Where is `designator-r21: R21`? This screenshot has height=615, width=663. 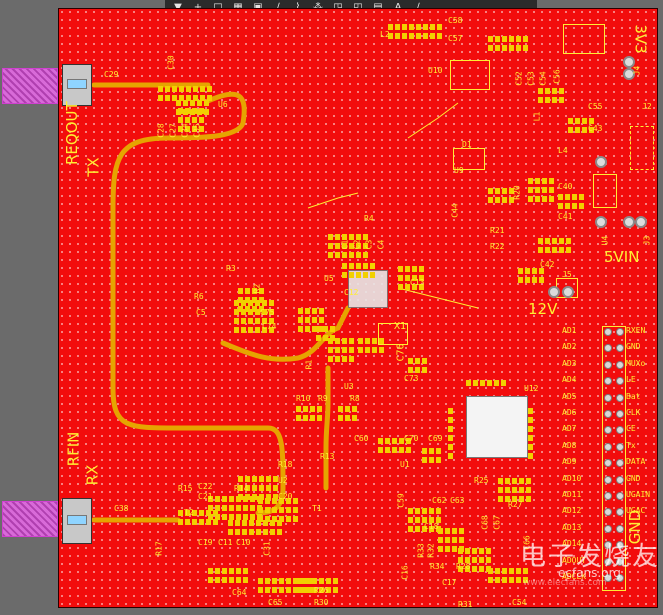 designator-r21: R21 is located at coordinates (497, 230).